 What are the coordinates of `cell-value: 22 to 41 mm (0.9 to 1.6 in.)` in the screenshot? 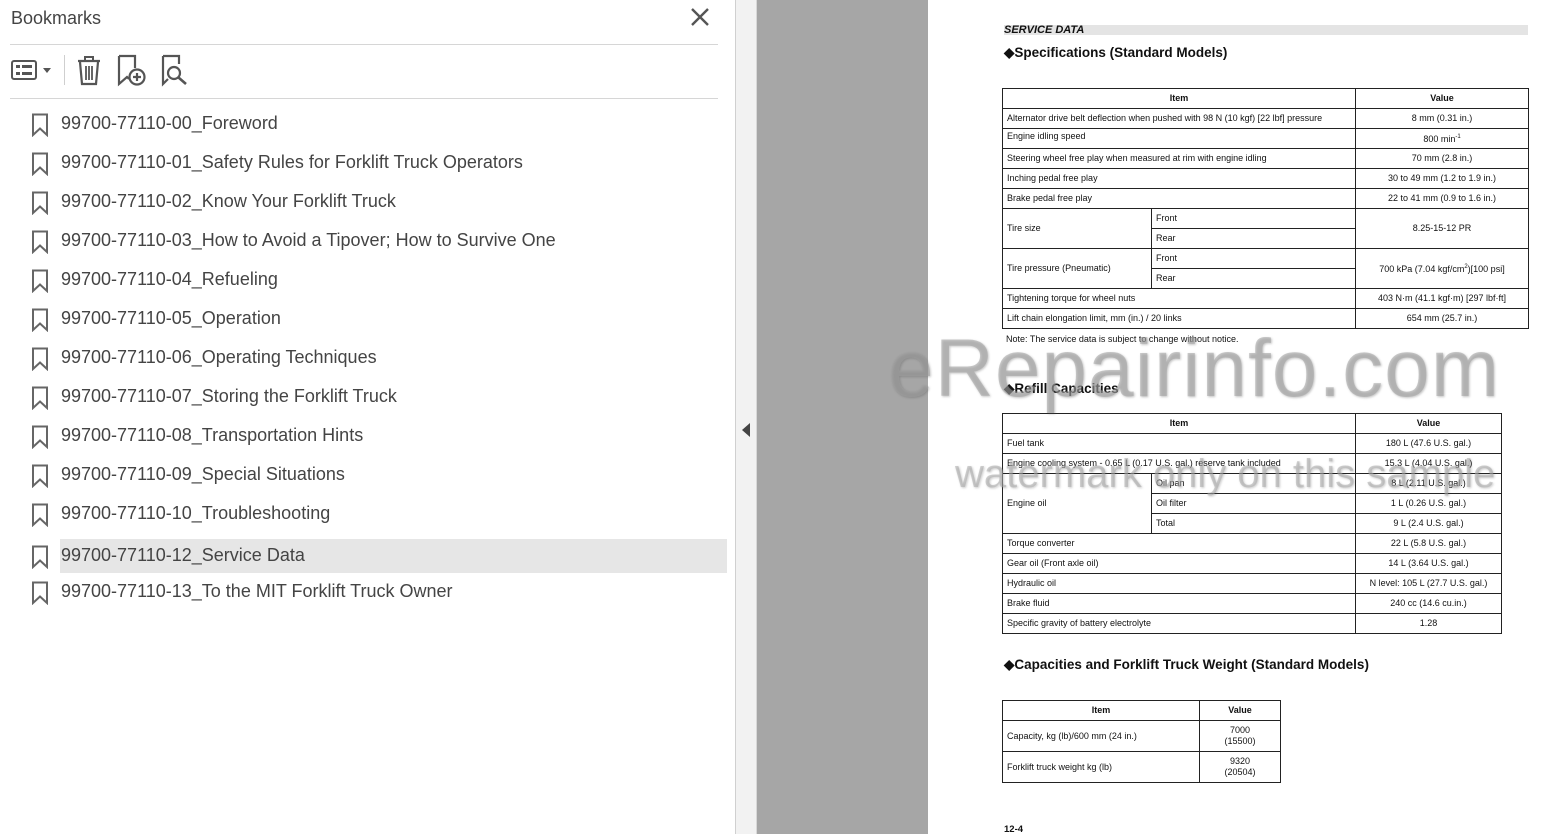 It's located at (1442, 198).